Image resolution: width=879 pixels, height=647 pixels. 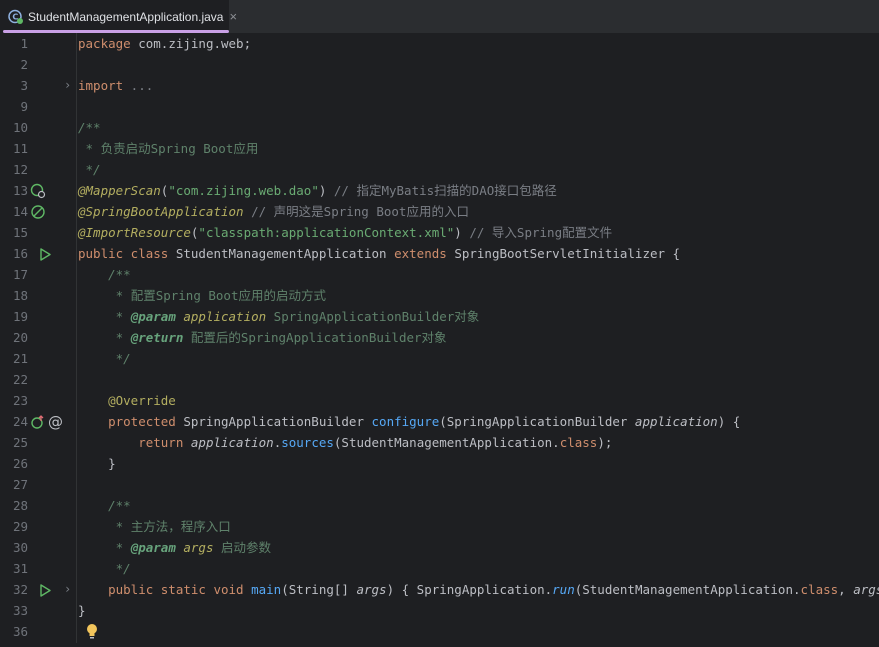 I want to click on line-number: 15, so click(x=20, y=232).